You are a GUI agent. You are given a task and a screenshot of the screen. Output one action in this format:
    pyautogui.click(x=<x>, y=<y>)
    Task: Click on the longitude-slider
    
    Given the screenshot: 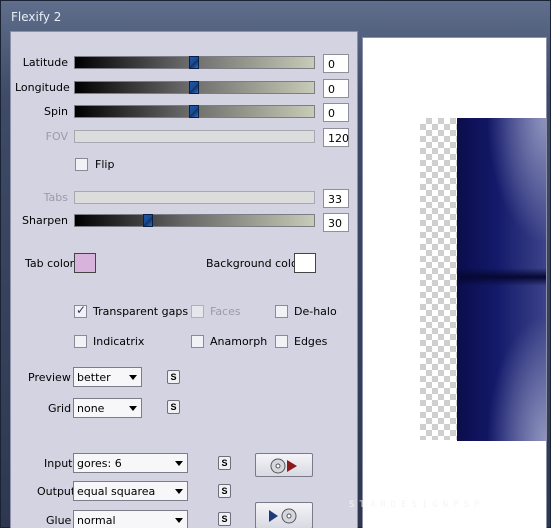 What is the action you would take?
    pyautogui.click(x=194, y=87)
    